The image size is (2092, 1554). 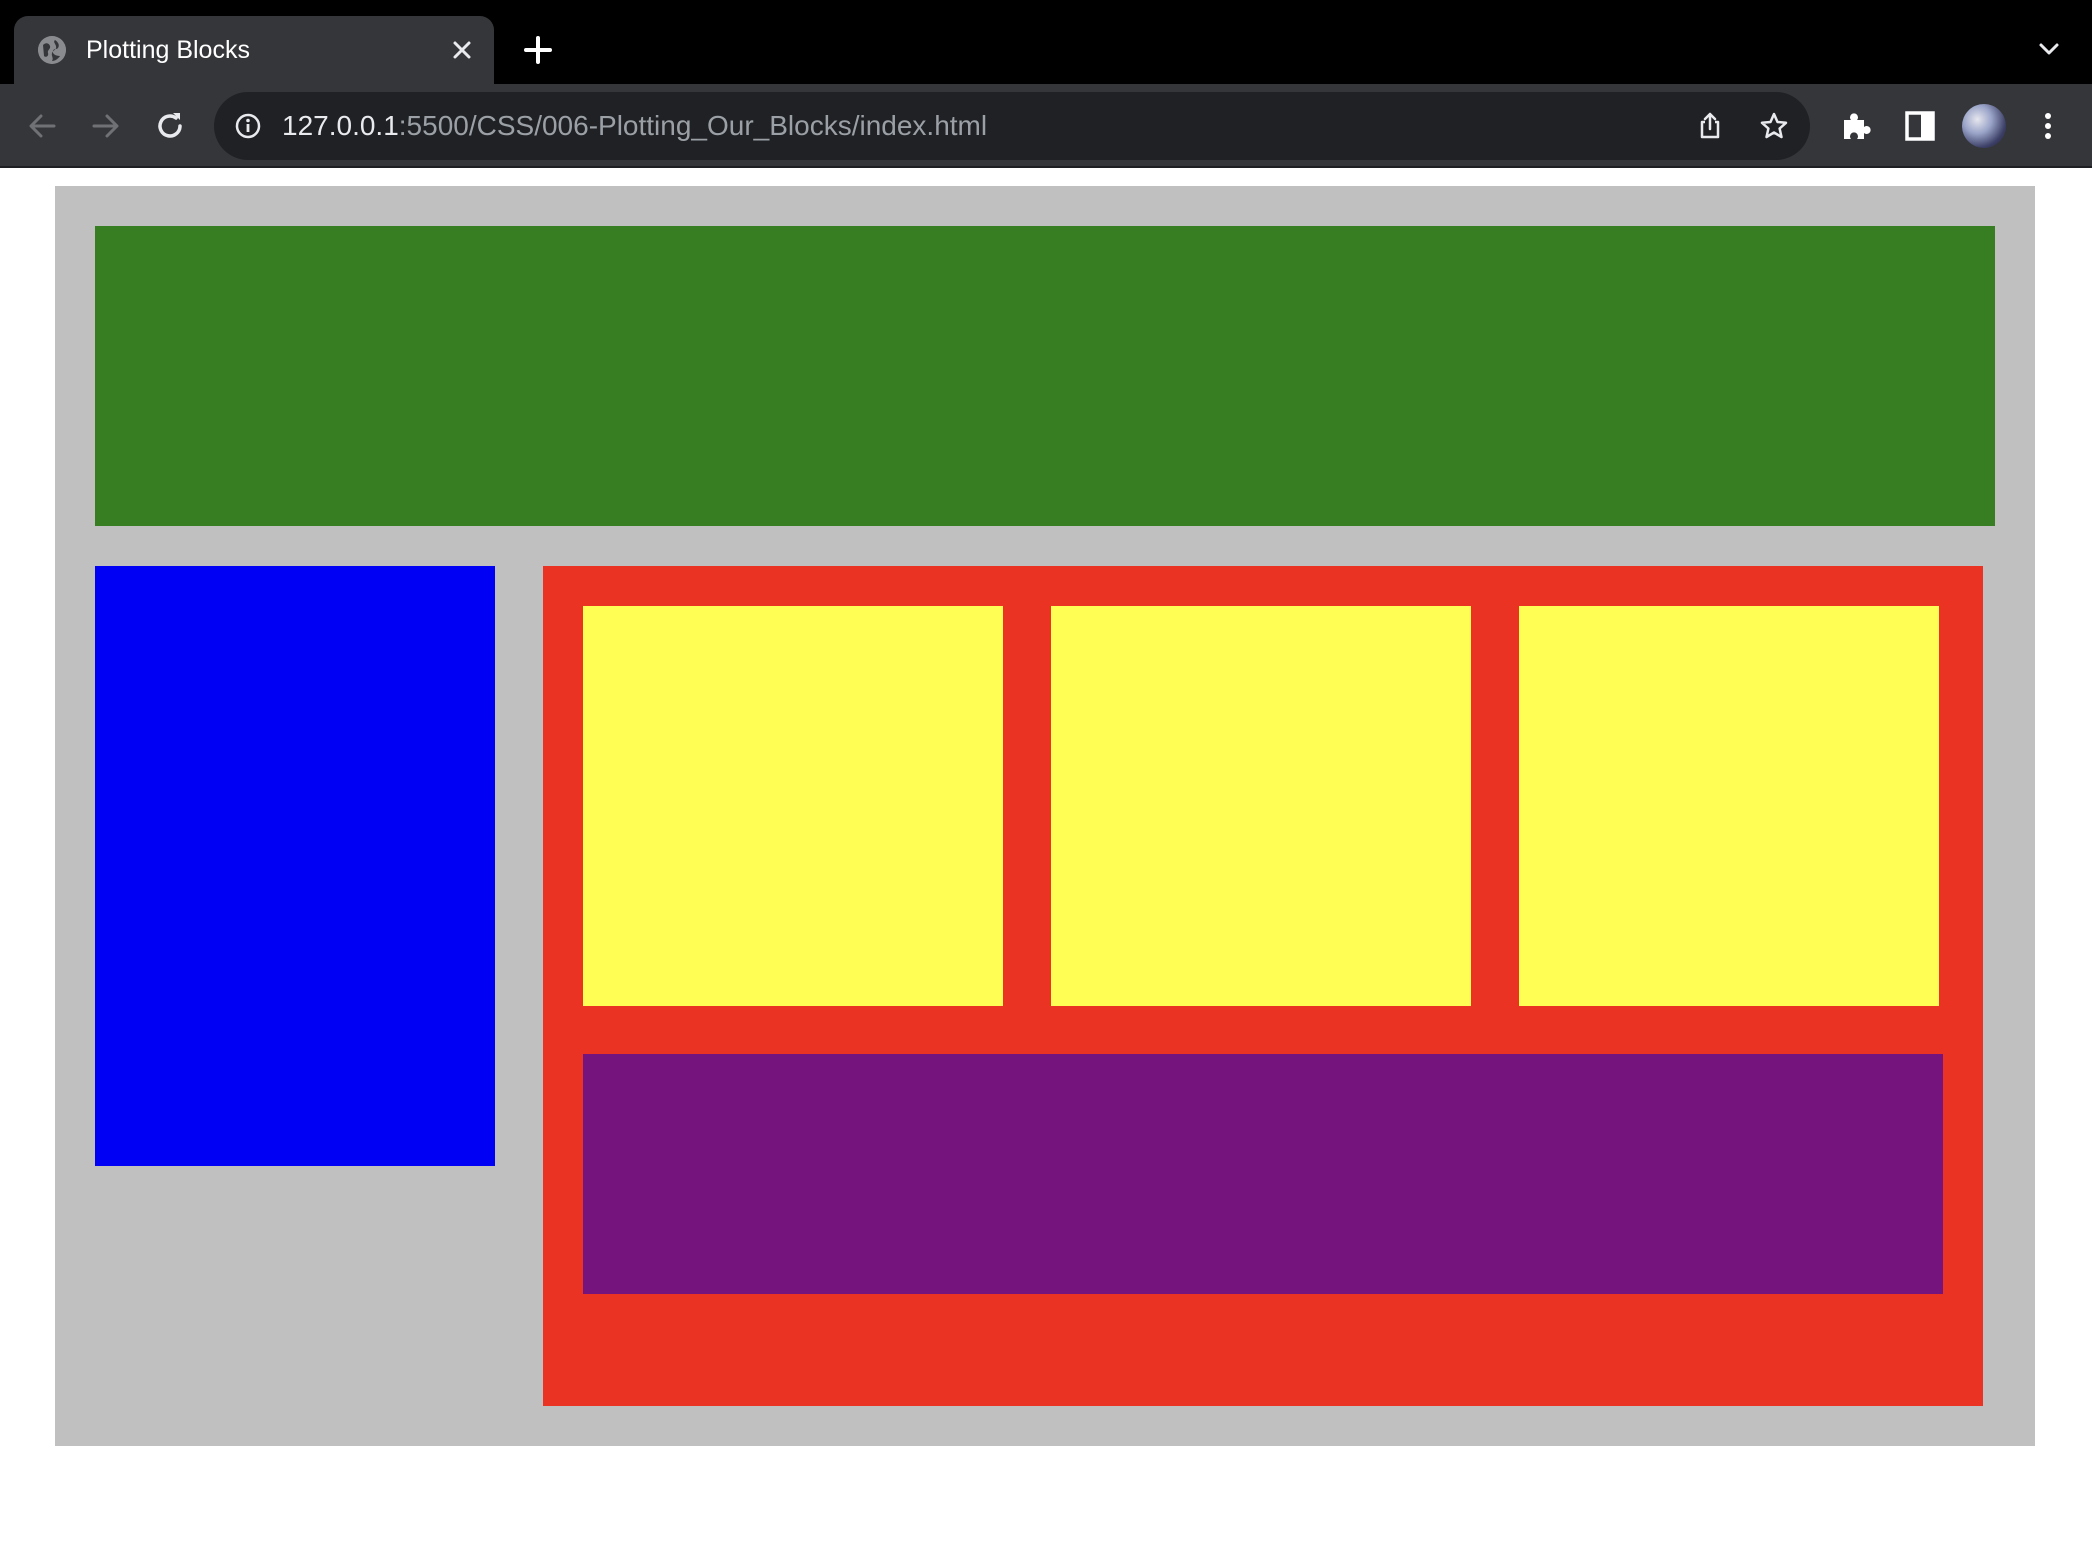 I want to click on close-icon, so click(x=462, y=50).